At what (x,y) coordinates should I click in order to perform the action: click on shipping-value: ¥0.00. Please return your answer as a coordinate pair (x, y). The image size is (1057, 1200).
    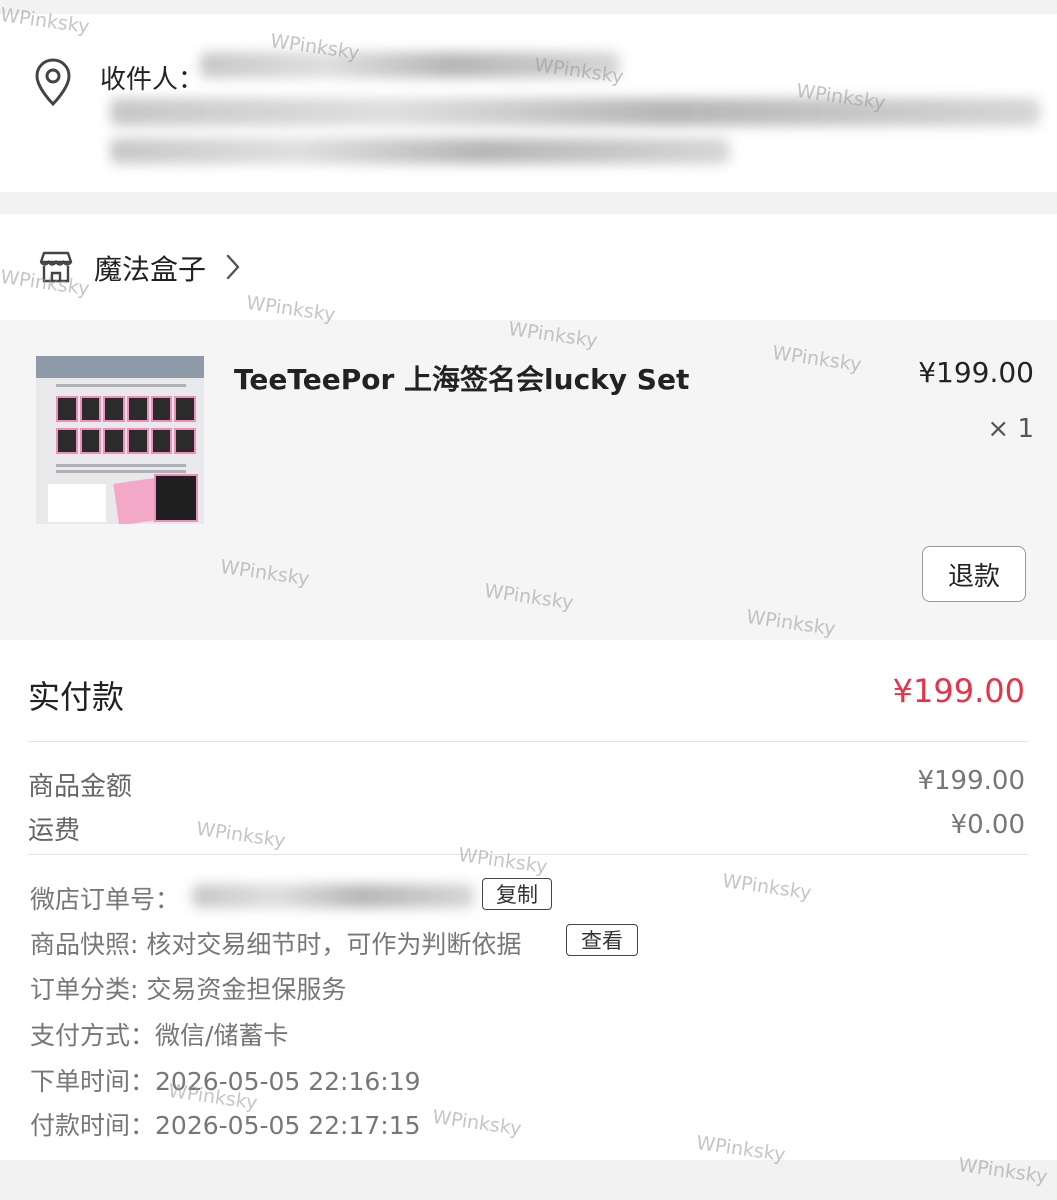
    Looking at the image, I should click on (987, 825).